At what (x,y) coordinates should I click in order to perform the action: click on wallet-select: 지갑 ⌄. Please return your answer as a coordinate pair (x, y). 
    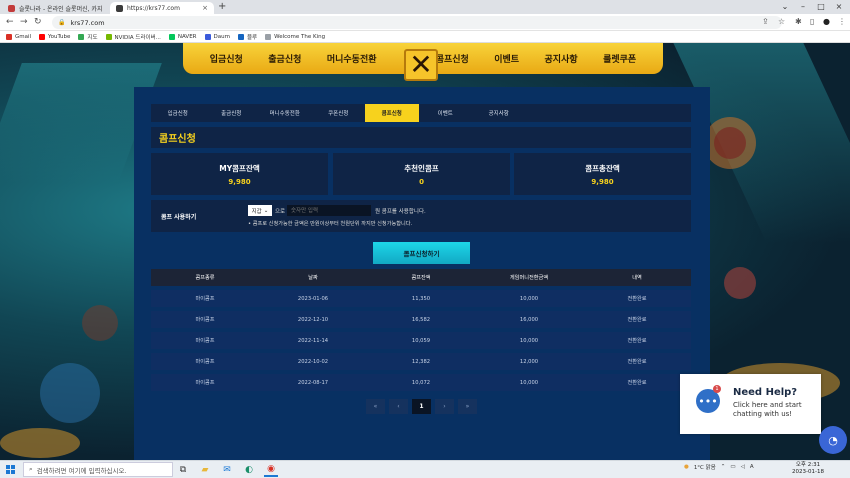
    Looking at the image, I should click on (260, 210).